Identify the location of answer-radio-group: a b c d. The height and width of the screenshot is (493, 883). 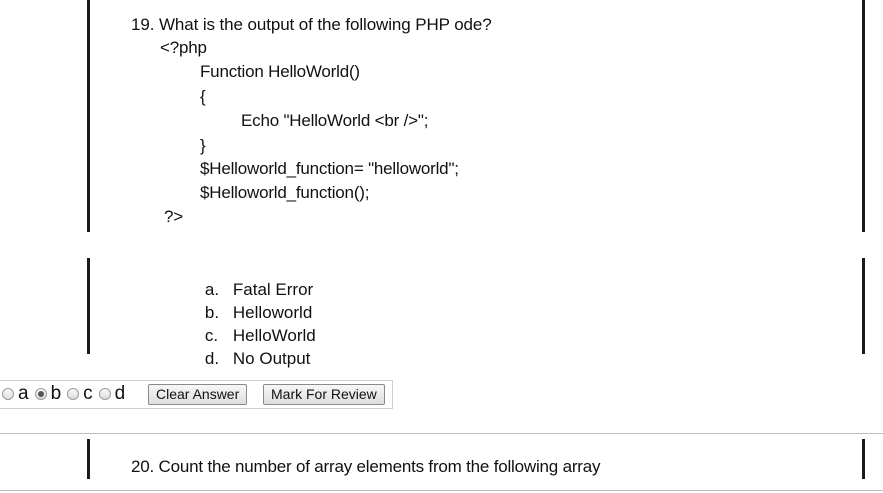
(64, 394).